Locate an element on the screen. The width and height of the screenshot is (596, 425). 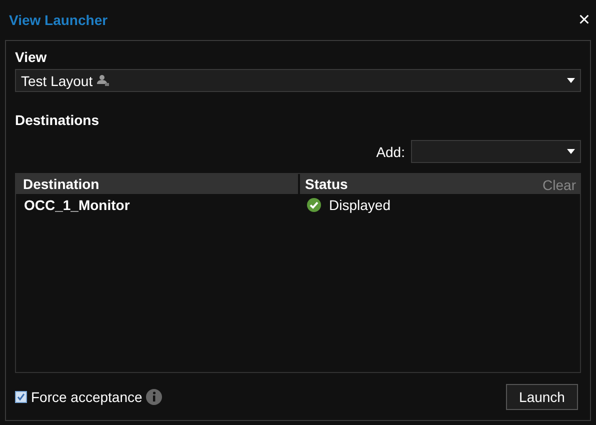
user-layout-icon is located at coordinates (102, 80).